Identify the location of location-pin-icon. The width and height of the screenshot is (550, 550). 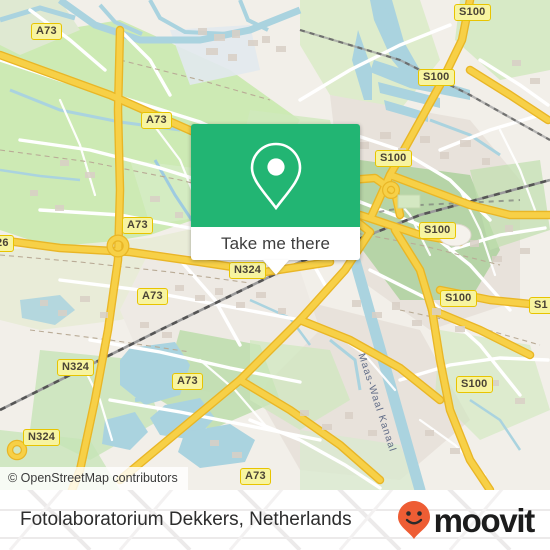
(275, 176).